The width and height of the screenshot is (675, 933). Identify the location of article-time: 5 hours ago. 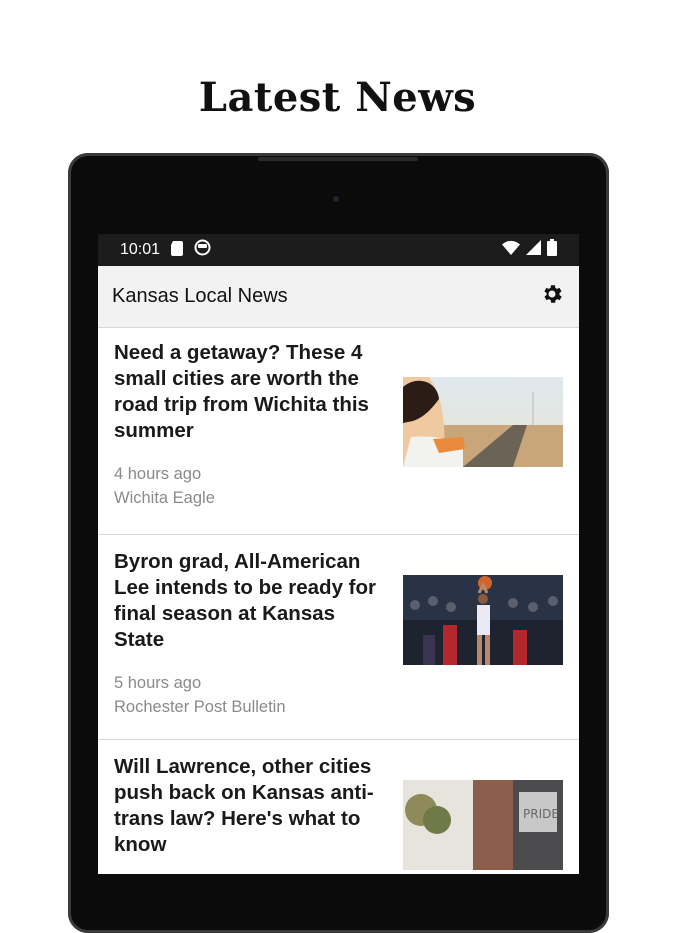
(158, 683).